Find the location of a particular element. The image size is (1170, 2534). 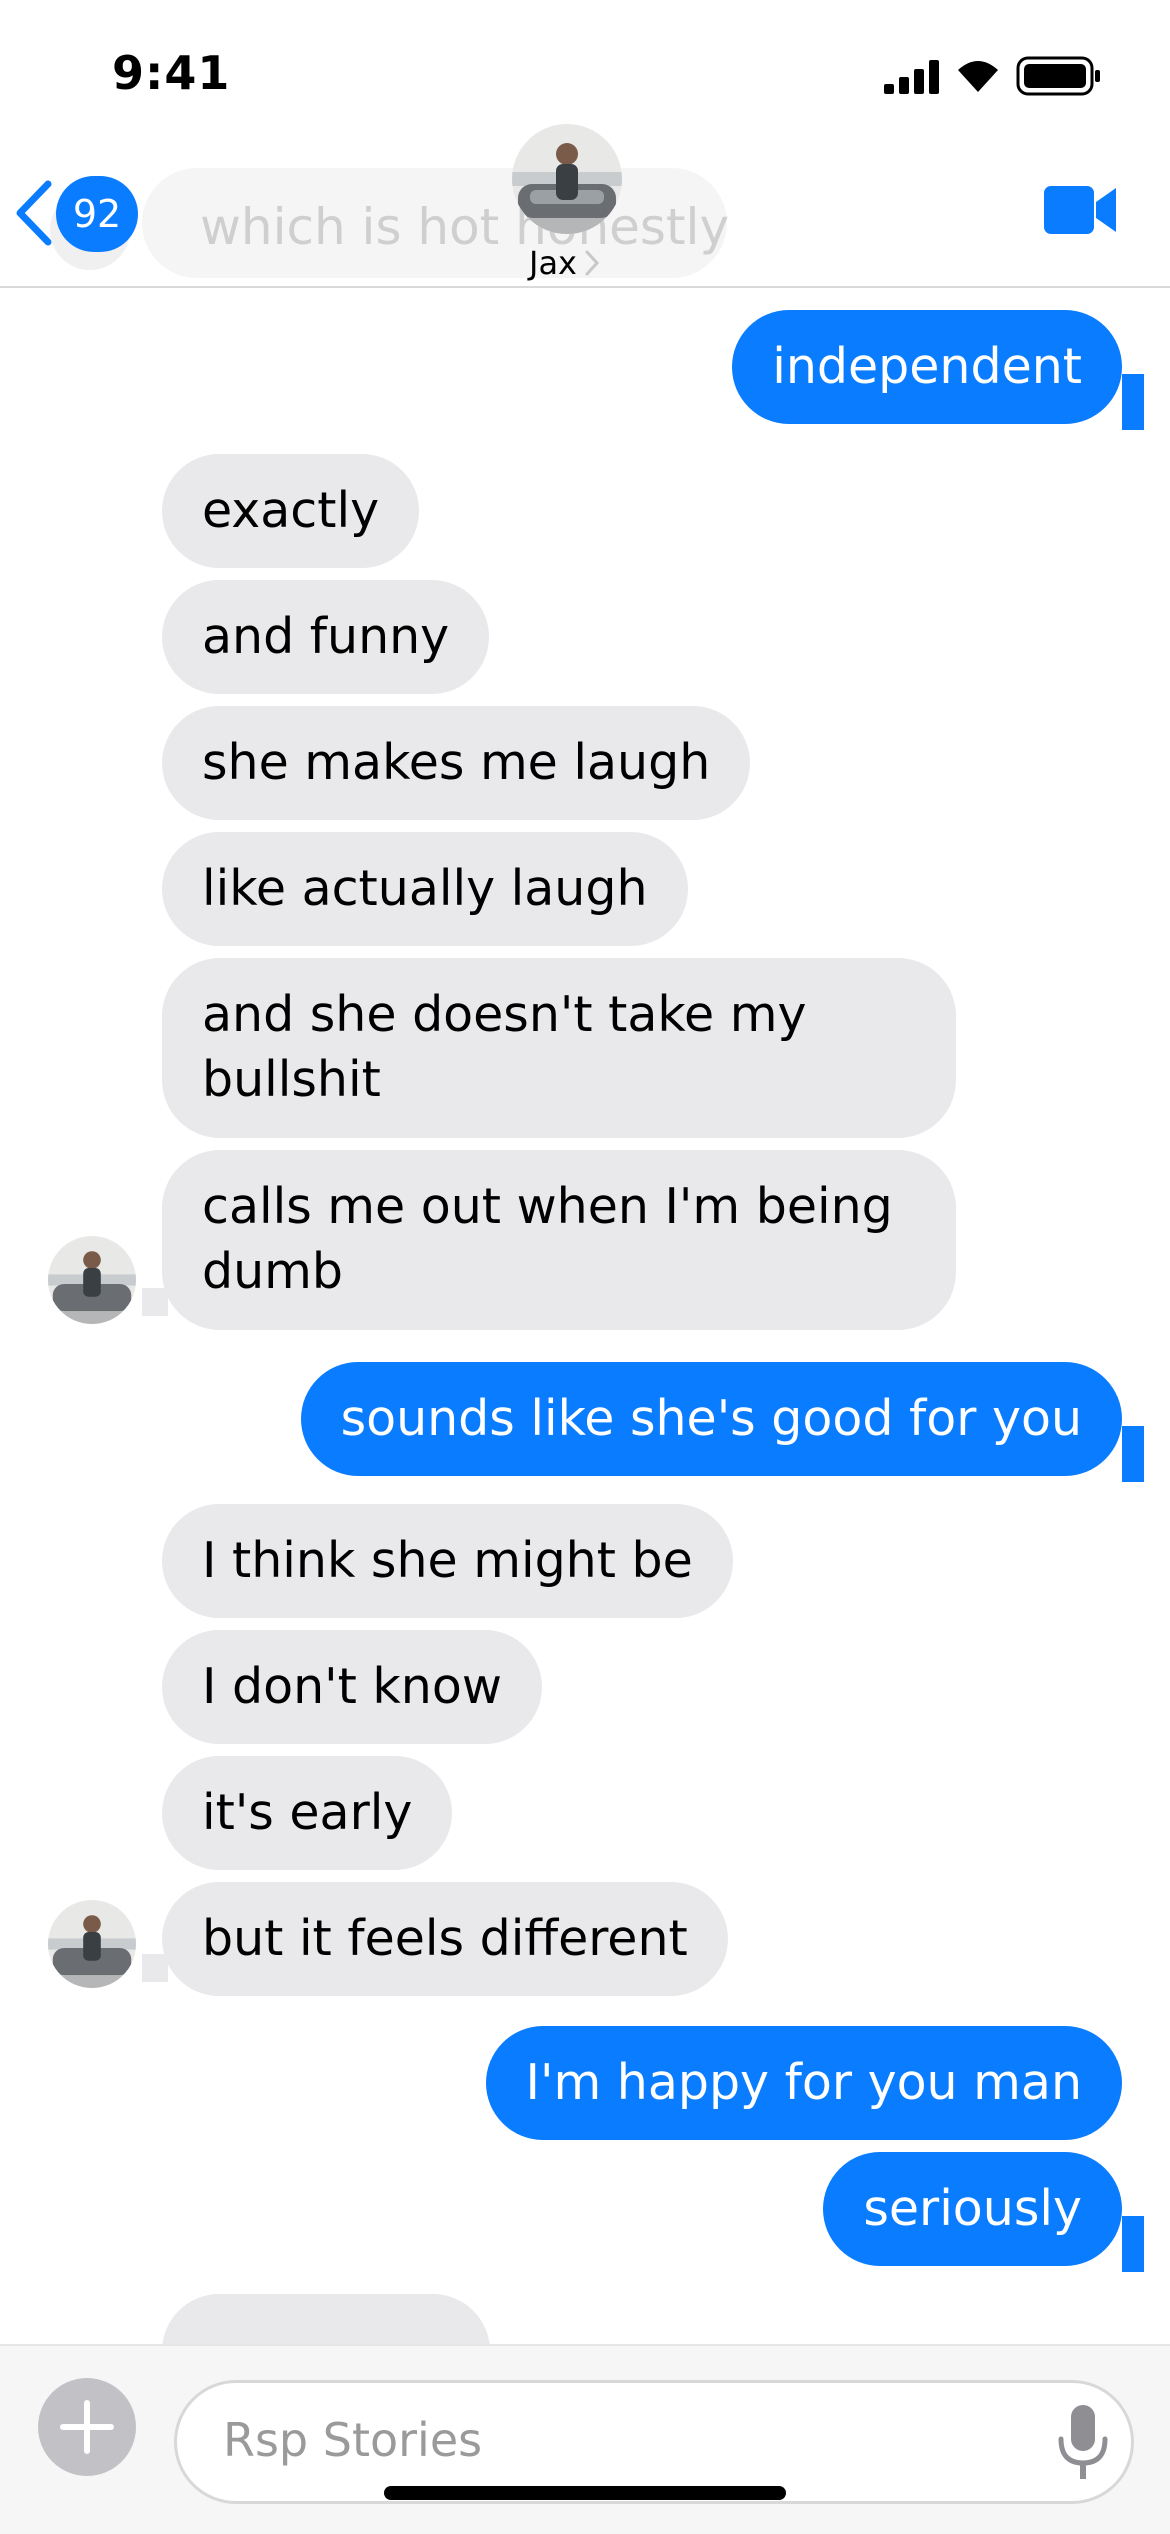

scrolled-message-text: which is hot honestly is located at coordinates (465, 227).